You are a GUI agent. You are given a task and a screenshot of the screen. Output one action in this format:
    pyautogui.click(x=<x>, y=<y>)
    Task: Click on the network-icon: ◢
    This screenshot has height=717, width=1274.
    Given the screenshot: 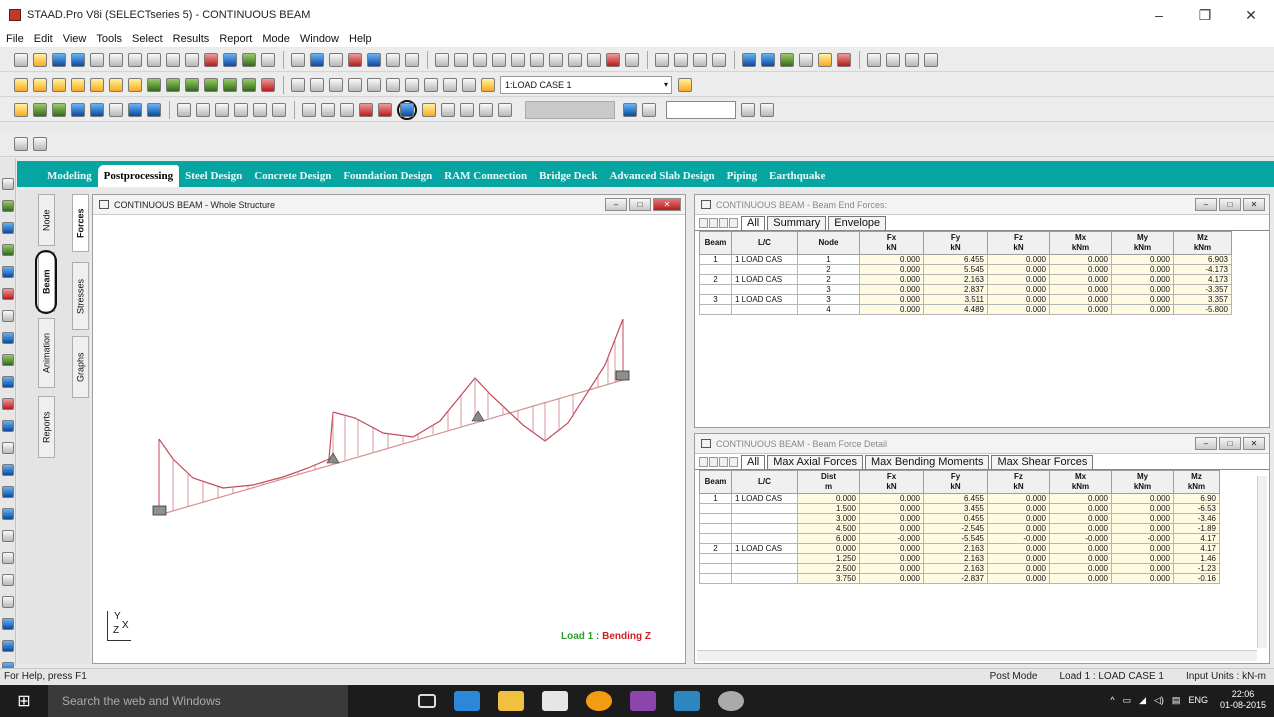 What is the action you would take?
    pyautogui.click(x=1142, y=700)
    